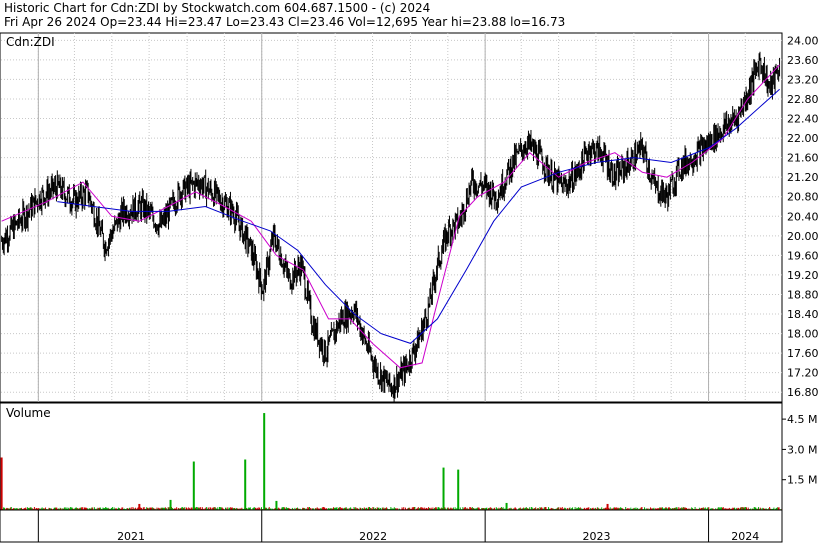  I want to click on price-tick-label: 18.40, so click(803, 314).